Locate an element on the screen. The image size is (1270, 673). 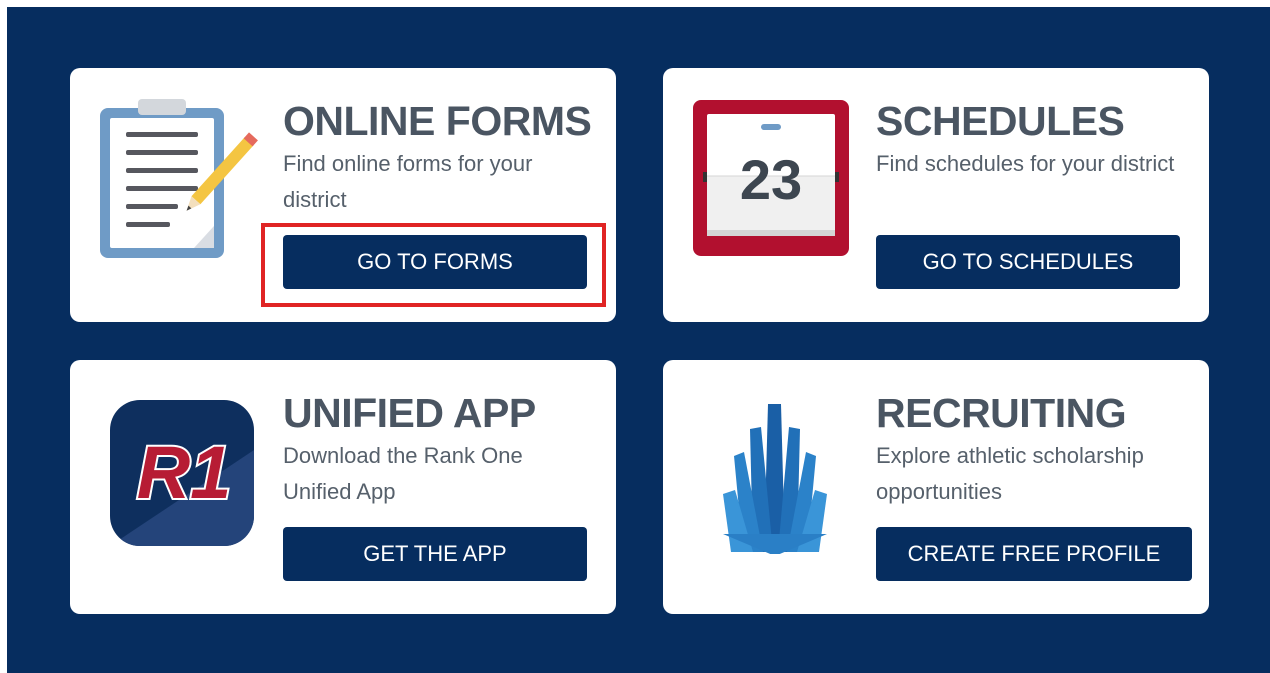
calendar-day-text: 23 is located at coordinates (771, 179).